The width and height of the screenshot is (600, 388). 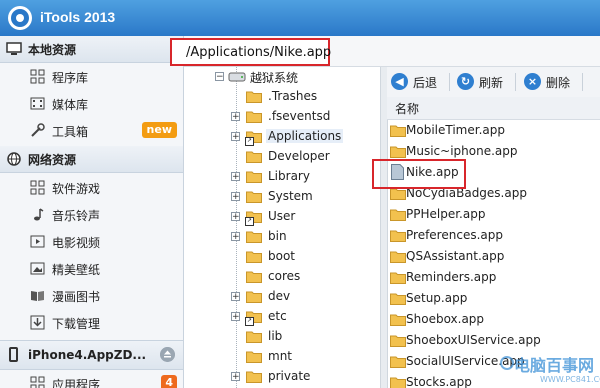 I want to click on tree-item-label: bin, so click(x=277, y=236).